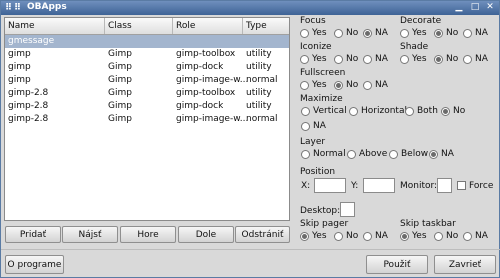 The height and width of the screenshot is (278, 500). I want to click on remove-button: Odstrániť, so click(262, 234).